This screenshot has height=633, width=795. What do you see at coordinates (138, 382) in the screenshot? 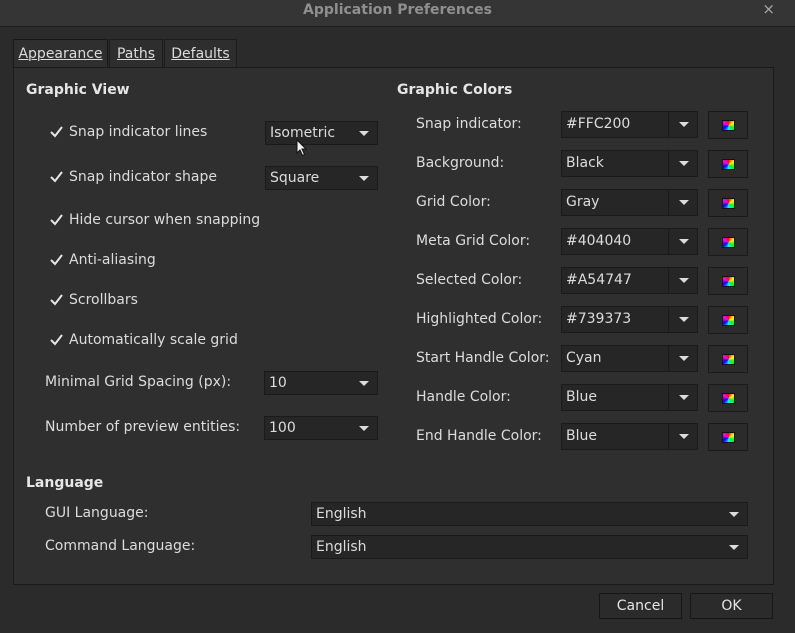
I see `min-grid-label: Minimal Grid Spacing (px):` at bounding box center [138, 382].